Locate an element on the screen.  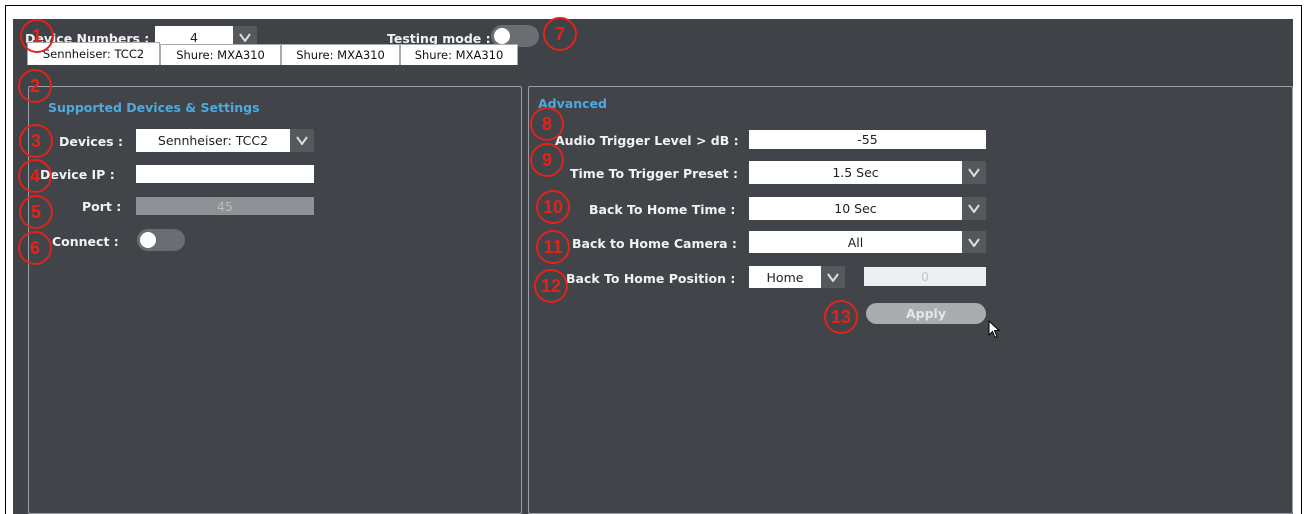
time-to-trigger-select: 1.5 Sec is located at coordinates (855, 172).